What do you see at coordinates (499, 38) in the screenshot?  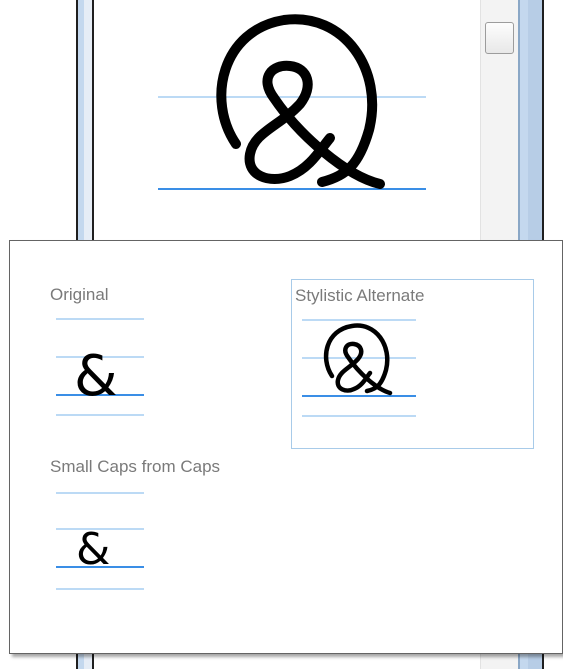 I see `scrollbar-thumb` at bounding box center [499, 38].